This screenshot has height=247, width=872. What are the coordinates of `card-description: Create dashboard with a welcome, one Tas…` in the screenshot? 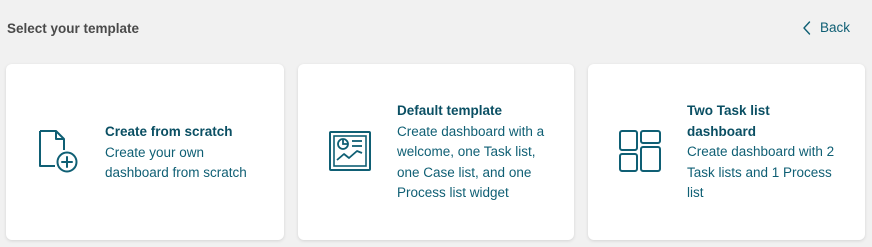 It's located at (471, 162).